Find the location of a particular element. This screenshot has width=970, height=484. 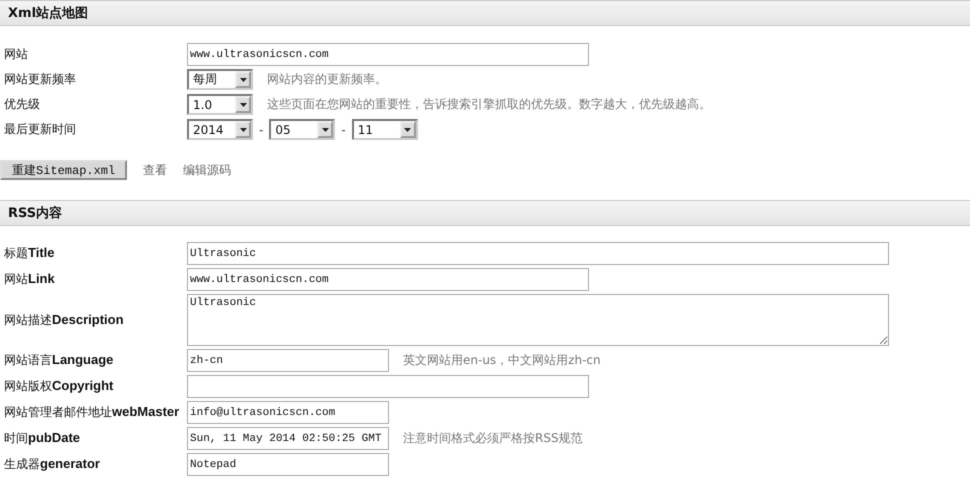

text-field: Sun, 11 May 2014 02:50:25 GMT is located at coordinates (288, 438).